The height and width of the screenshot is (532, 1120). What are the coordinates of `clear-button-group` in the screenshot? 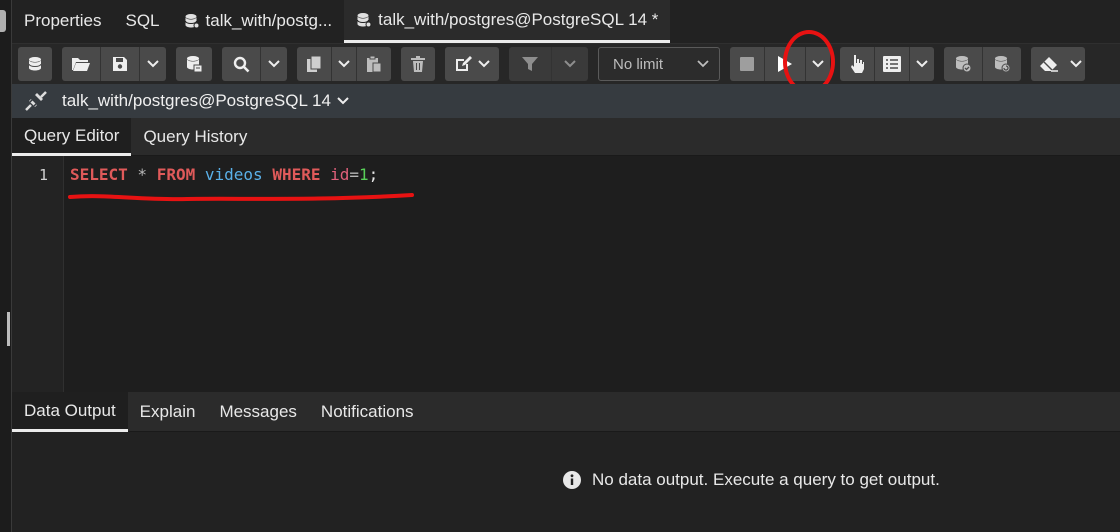 It's located at (1058, 64).